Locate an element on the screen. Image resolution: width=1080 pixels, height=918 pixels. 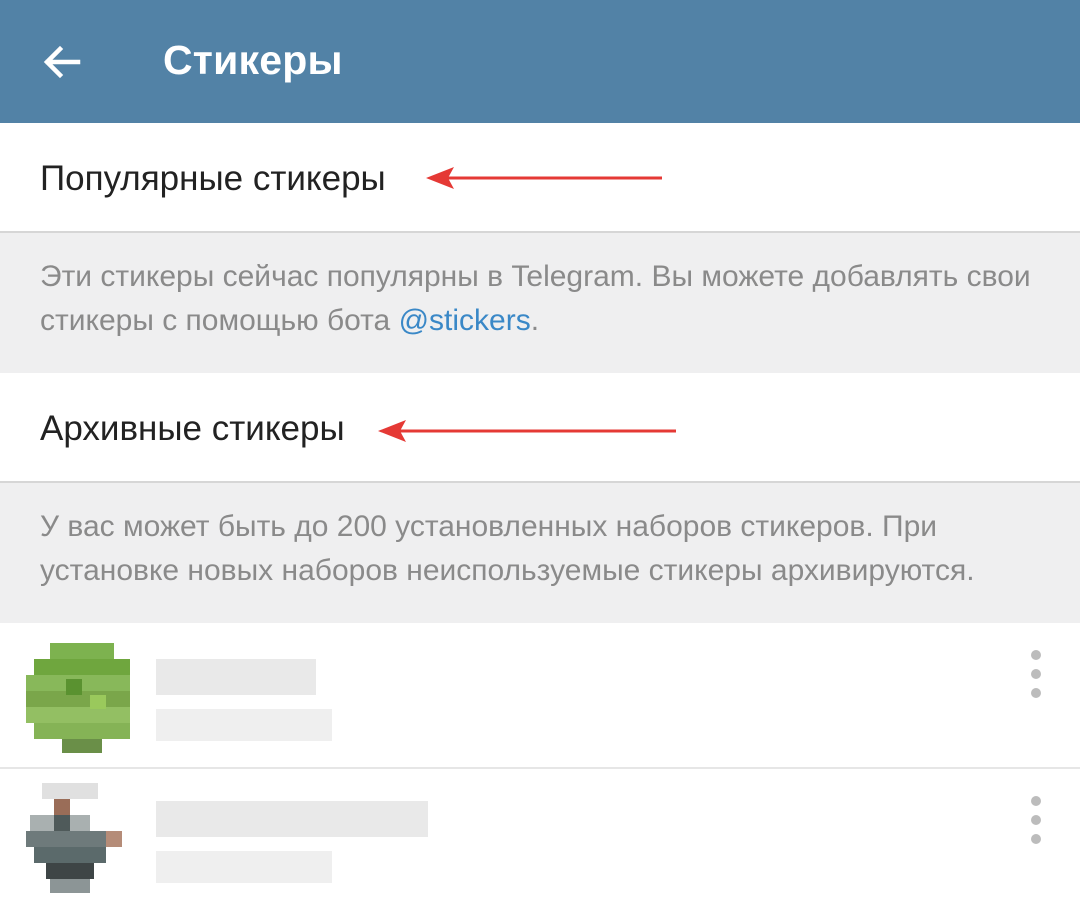
popular-description-end: . is located at coordinates (535, 320).